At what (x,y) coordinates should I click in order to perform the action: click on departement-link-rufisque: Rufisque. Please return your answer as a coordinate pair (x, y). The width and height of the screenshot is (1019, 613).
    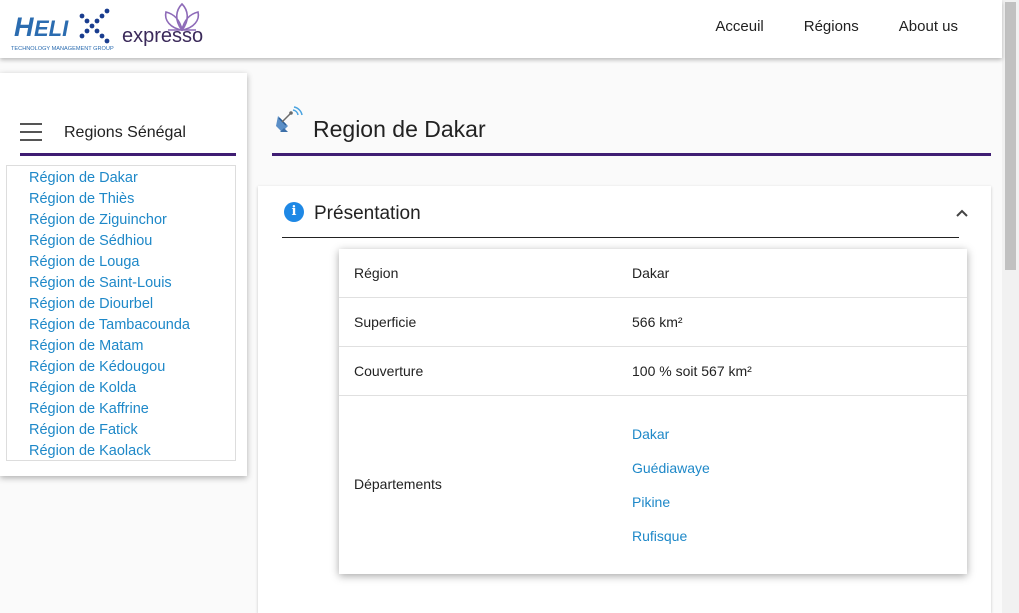
    Looking at the image, I should click on (659, 536).